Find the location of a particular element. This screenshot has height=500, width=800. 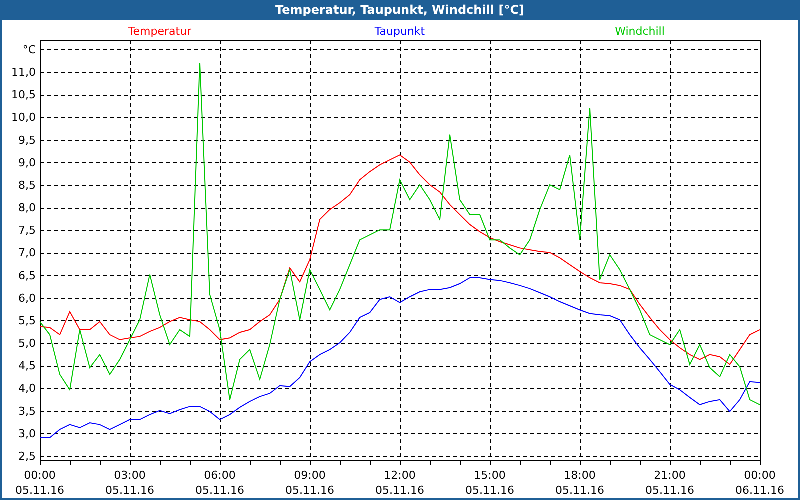

x-axis-label: 15:00 05.11.16 is located at coordinates (490, 483).